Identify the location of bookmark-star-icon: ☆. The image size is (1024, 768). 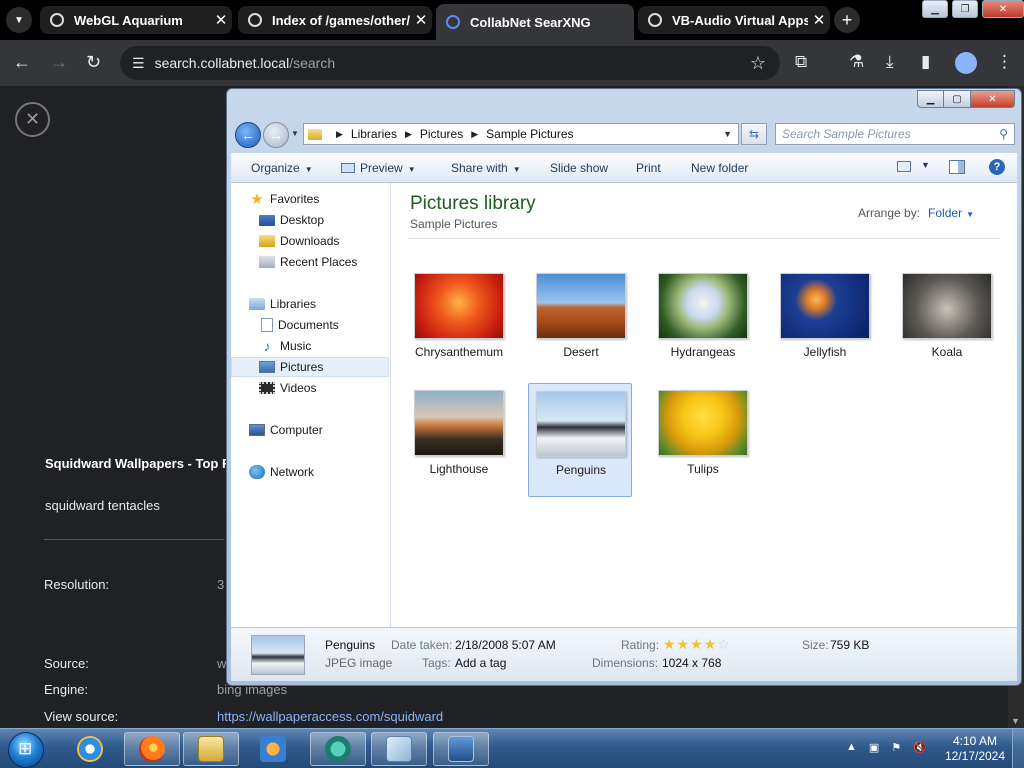
(758, 63).